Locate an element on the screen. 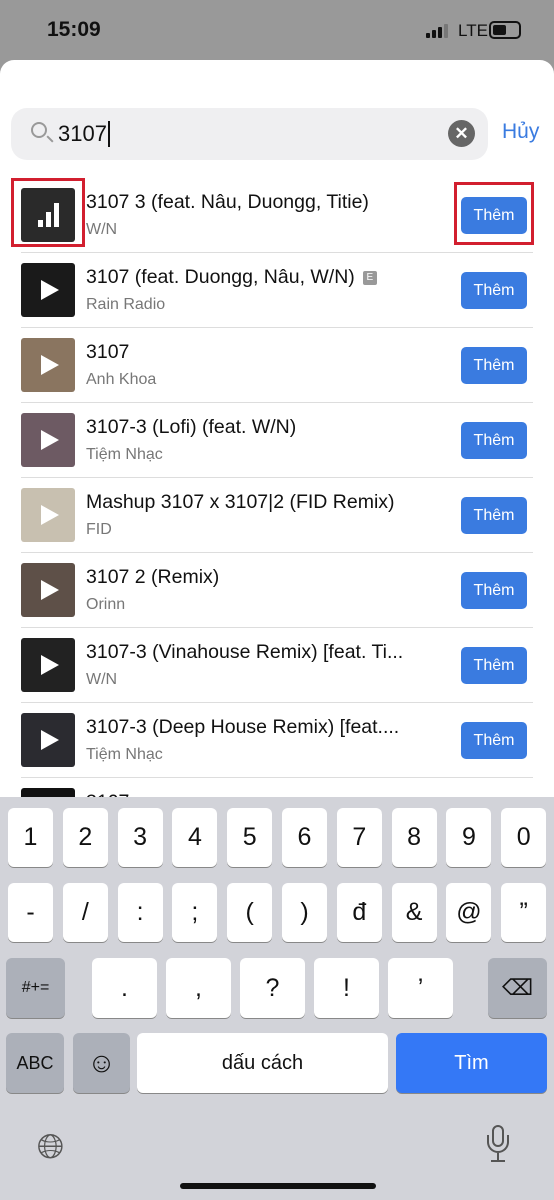  key-symbol: : is located at coordinates (140, 912).